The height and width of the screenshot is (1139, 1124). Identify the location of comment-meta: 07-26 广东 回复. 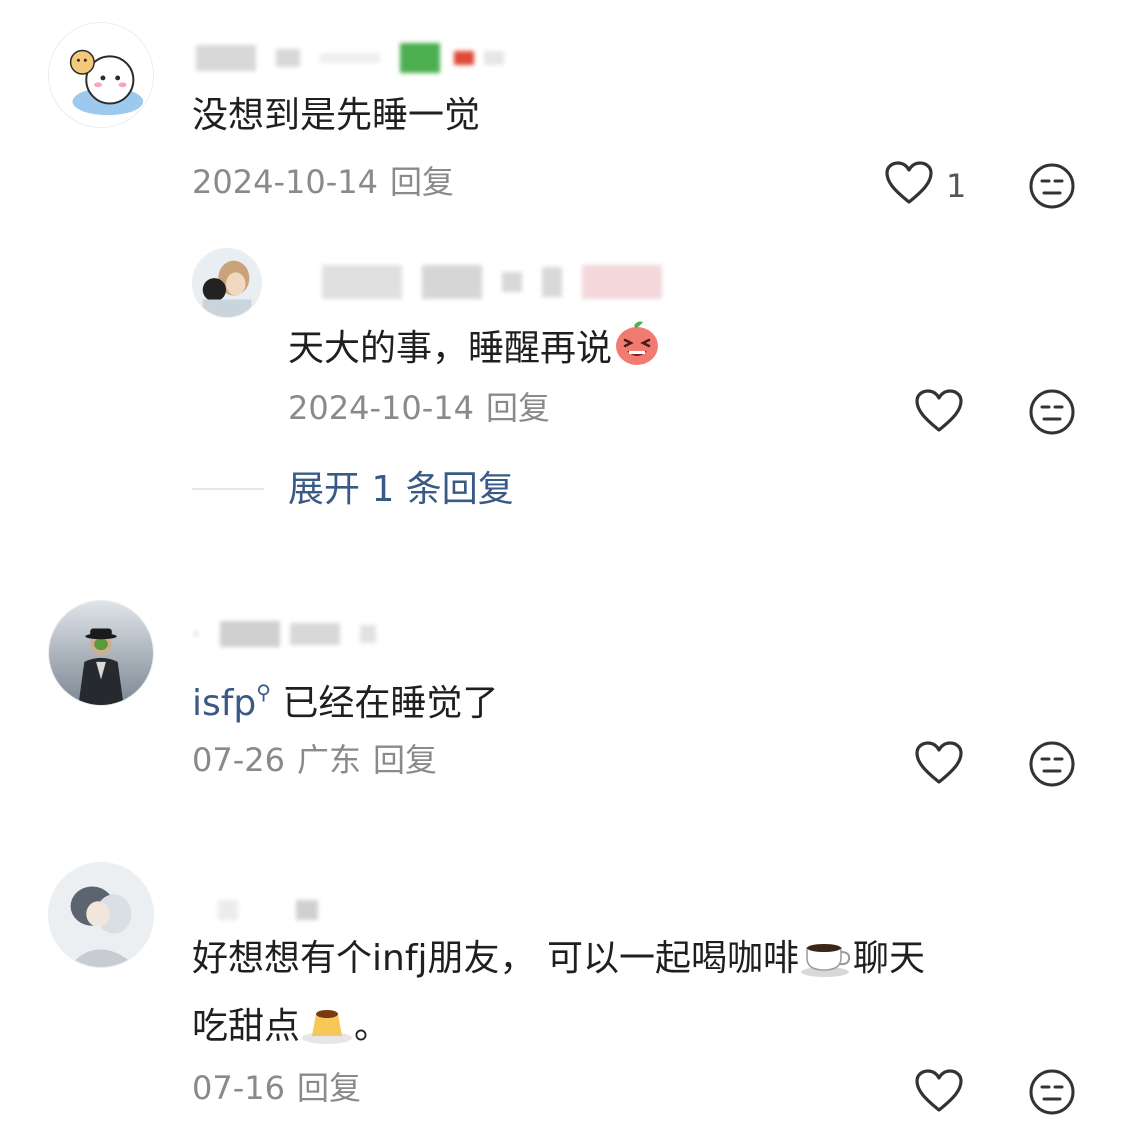
(314, 760).